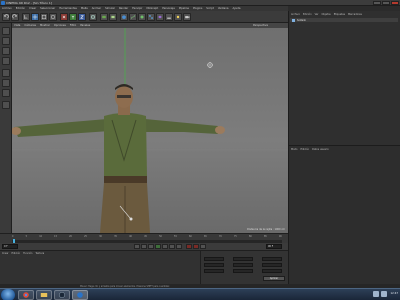  What do you see at coordinates (44, 295) in the screenshot?
I see `explorer-icon` at bounding box center [44, 295].